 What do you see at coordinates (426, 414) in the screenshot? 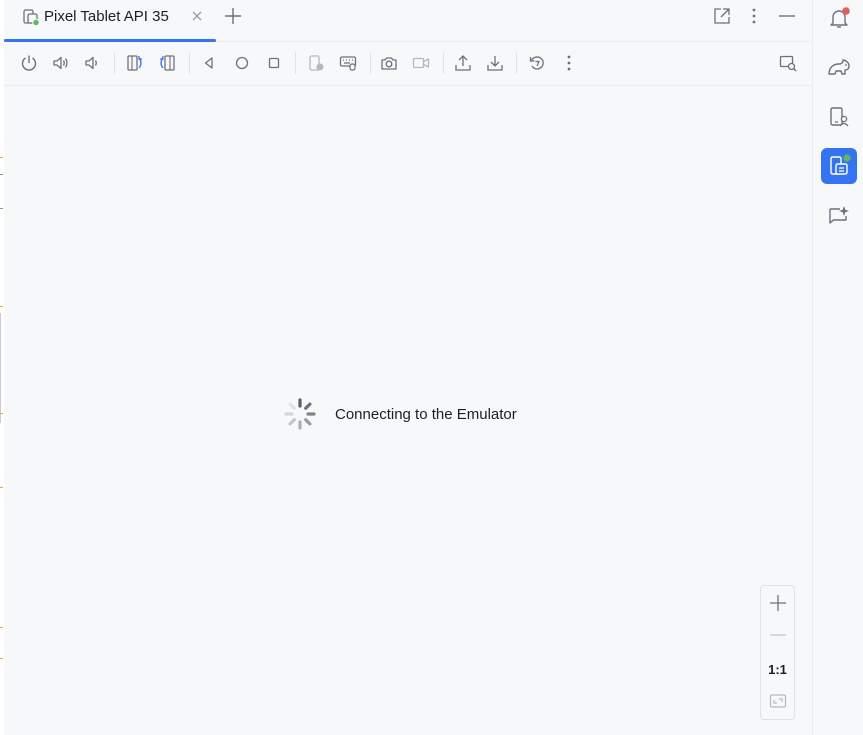
I see `status-message: Connecting to the Emulator` at bounding box center [426, 414].